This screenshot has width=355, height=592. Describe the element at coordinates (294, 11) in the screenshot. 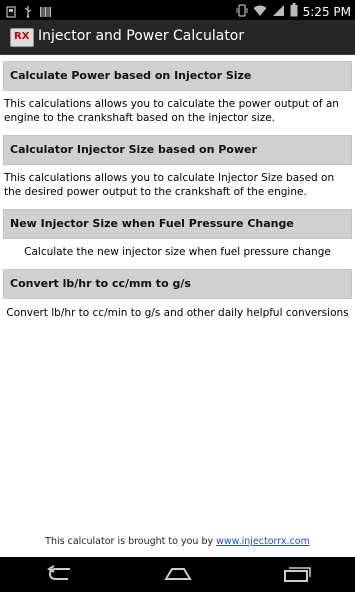

I see `battery-icon` at that location.